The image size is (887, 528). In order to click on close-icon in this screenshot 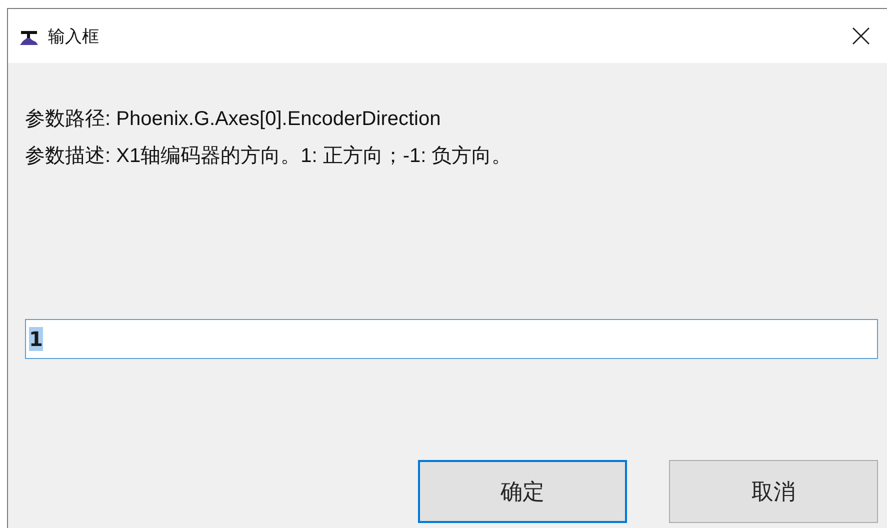, I will do `click(861, 36)`.